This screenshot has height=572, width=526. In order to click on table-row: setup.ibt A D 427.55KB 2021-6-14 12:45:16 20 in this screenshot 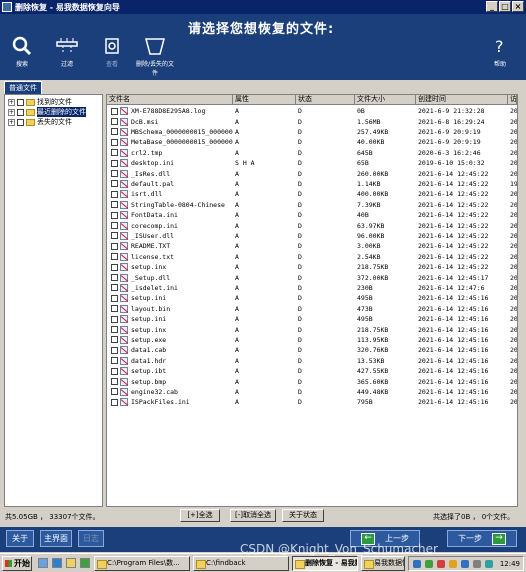, I will do `click(312, 371)`.